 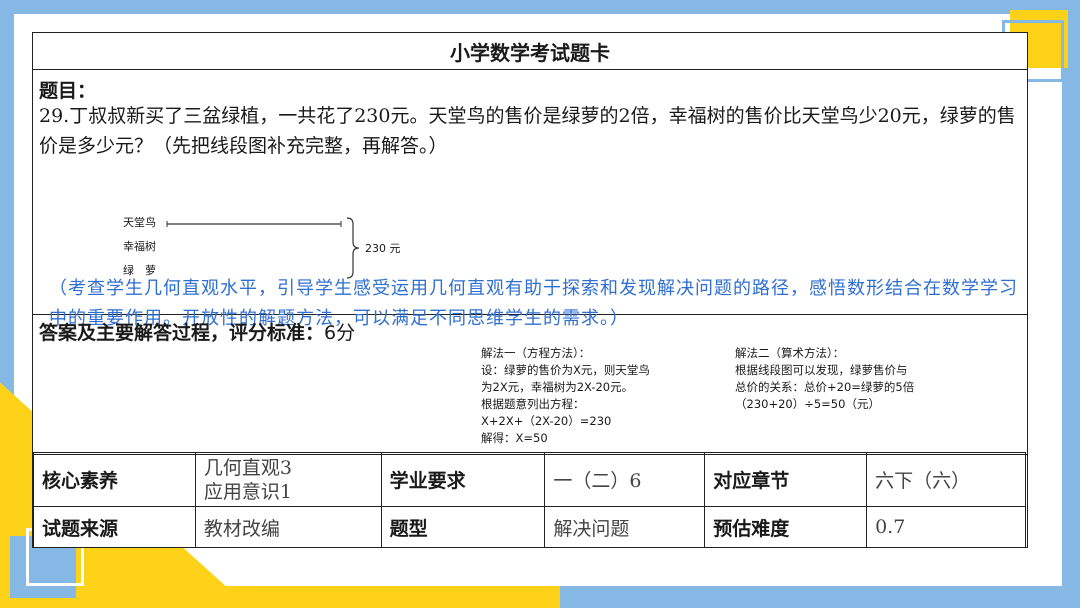 I want to click on info-row: 核心素养 几何直观3 应用意识1 学业要求 一（二）6 对应章节 六下（六）, so click(x=529, y=479).